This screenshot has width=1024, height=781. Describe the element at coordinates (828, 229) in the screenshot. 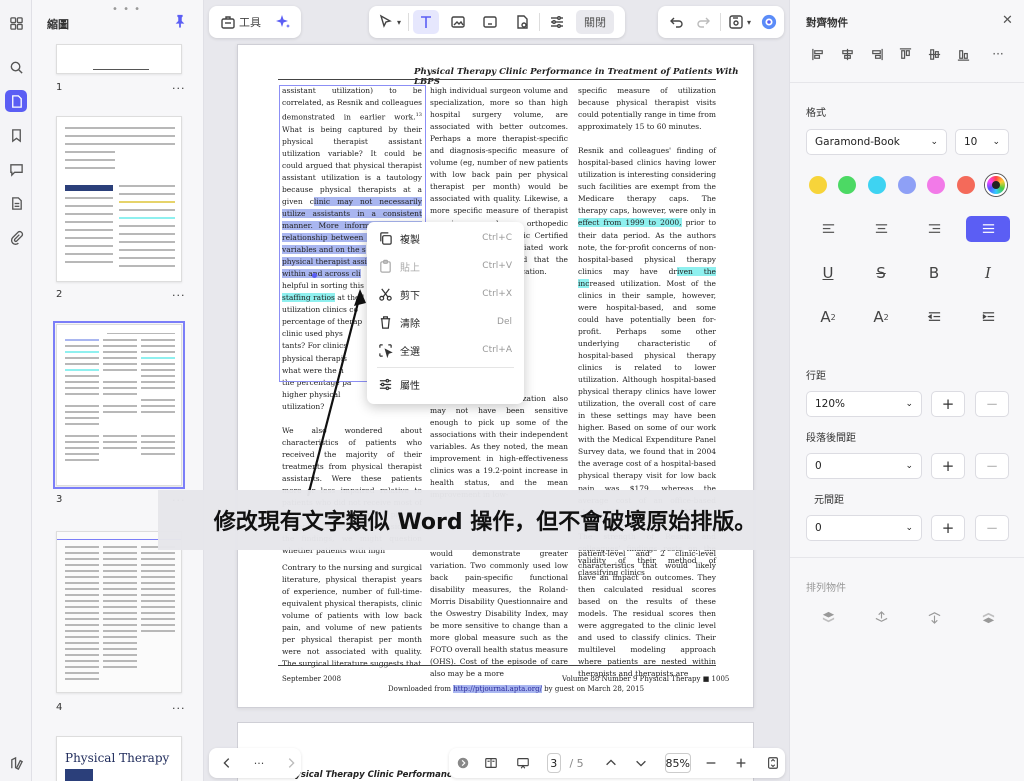

I see `text-align-left-icon` at that location.